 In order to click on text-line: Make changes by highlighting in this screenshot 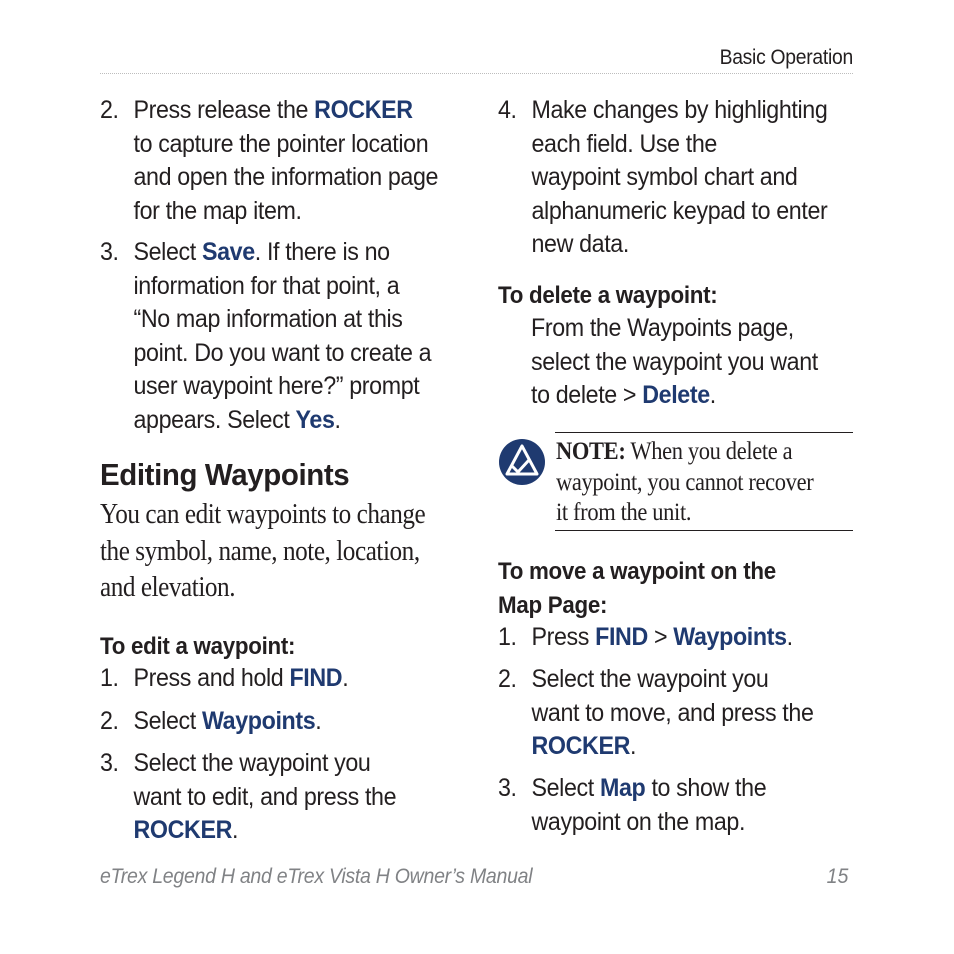, I will do `click(679, 111)`.